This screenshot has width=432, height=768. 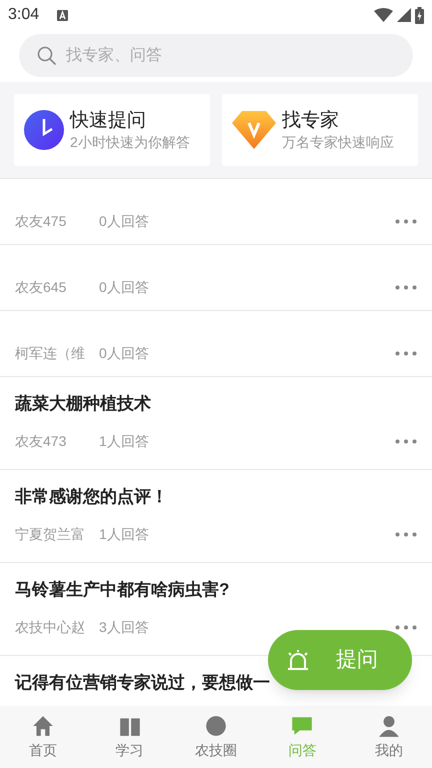 I want to click on nav-tab: 首页, so click(x=43, y=737).